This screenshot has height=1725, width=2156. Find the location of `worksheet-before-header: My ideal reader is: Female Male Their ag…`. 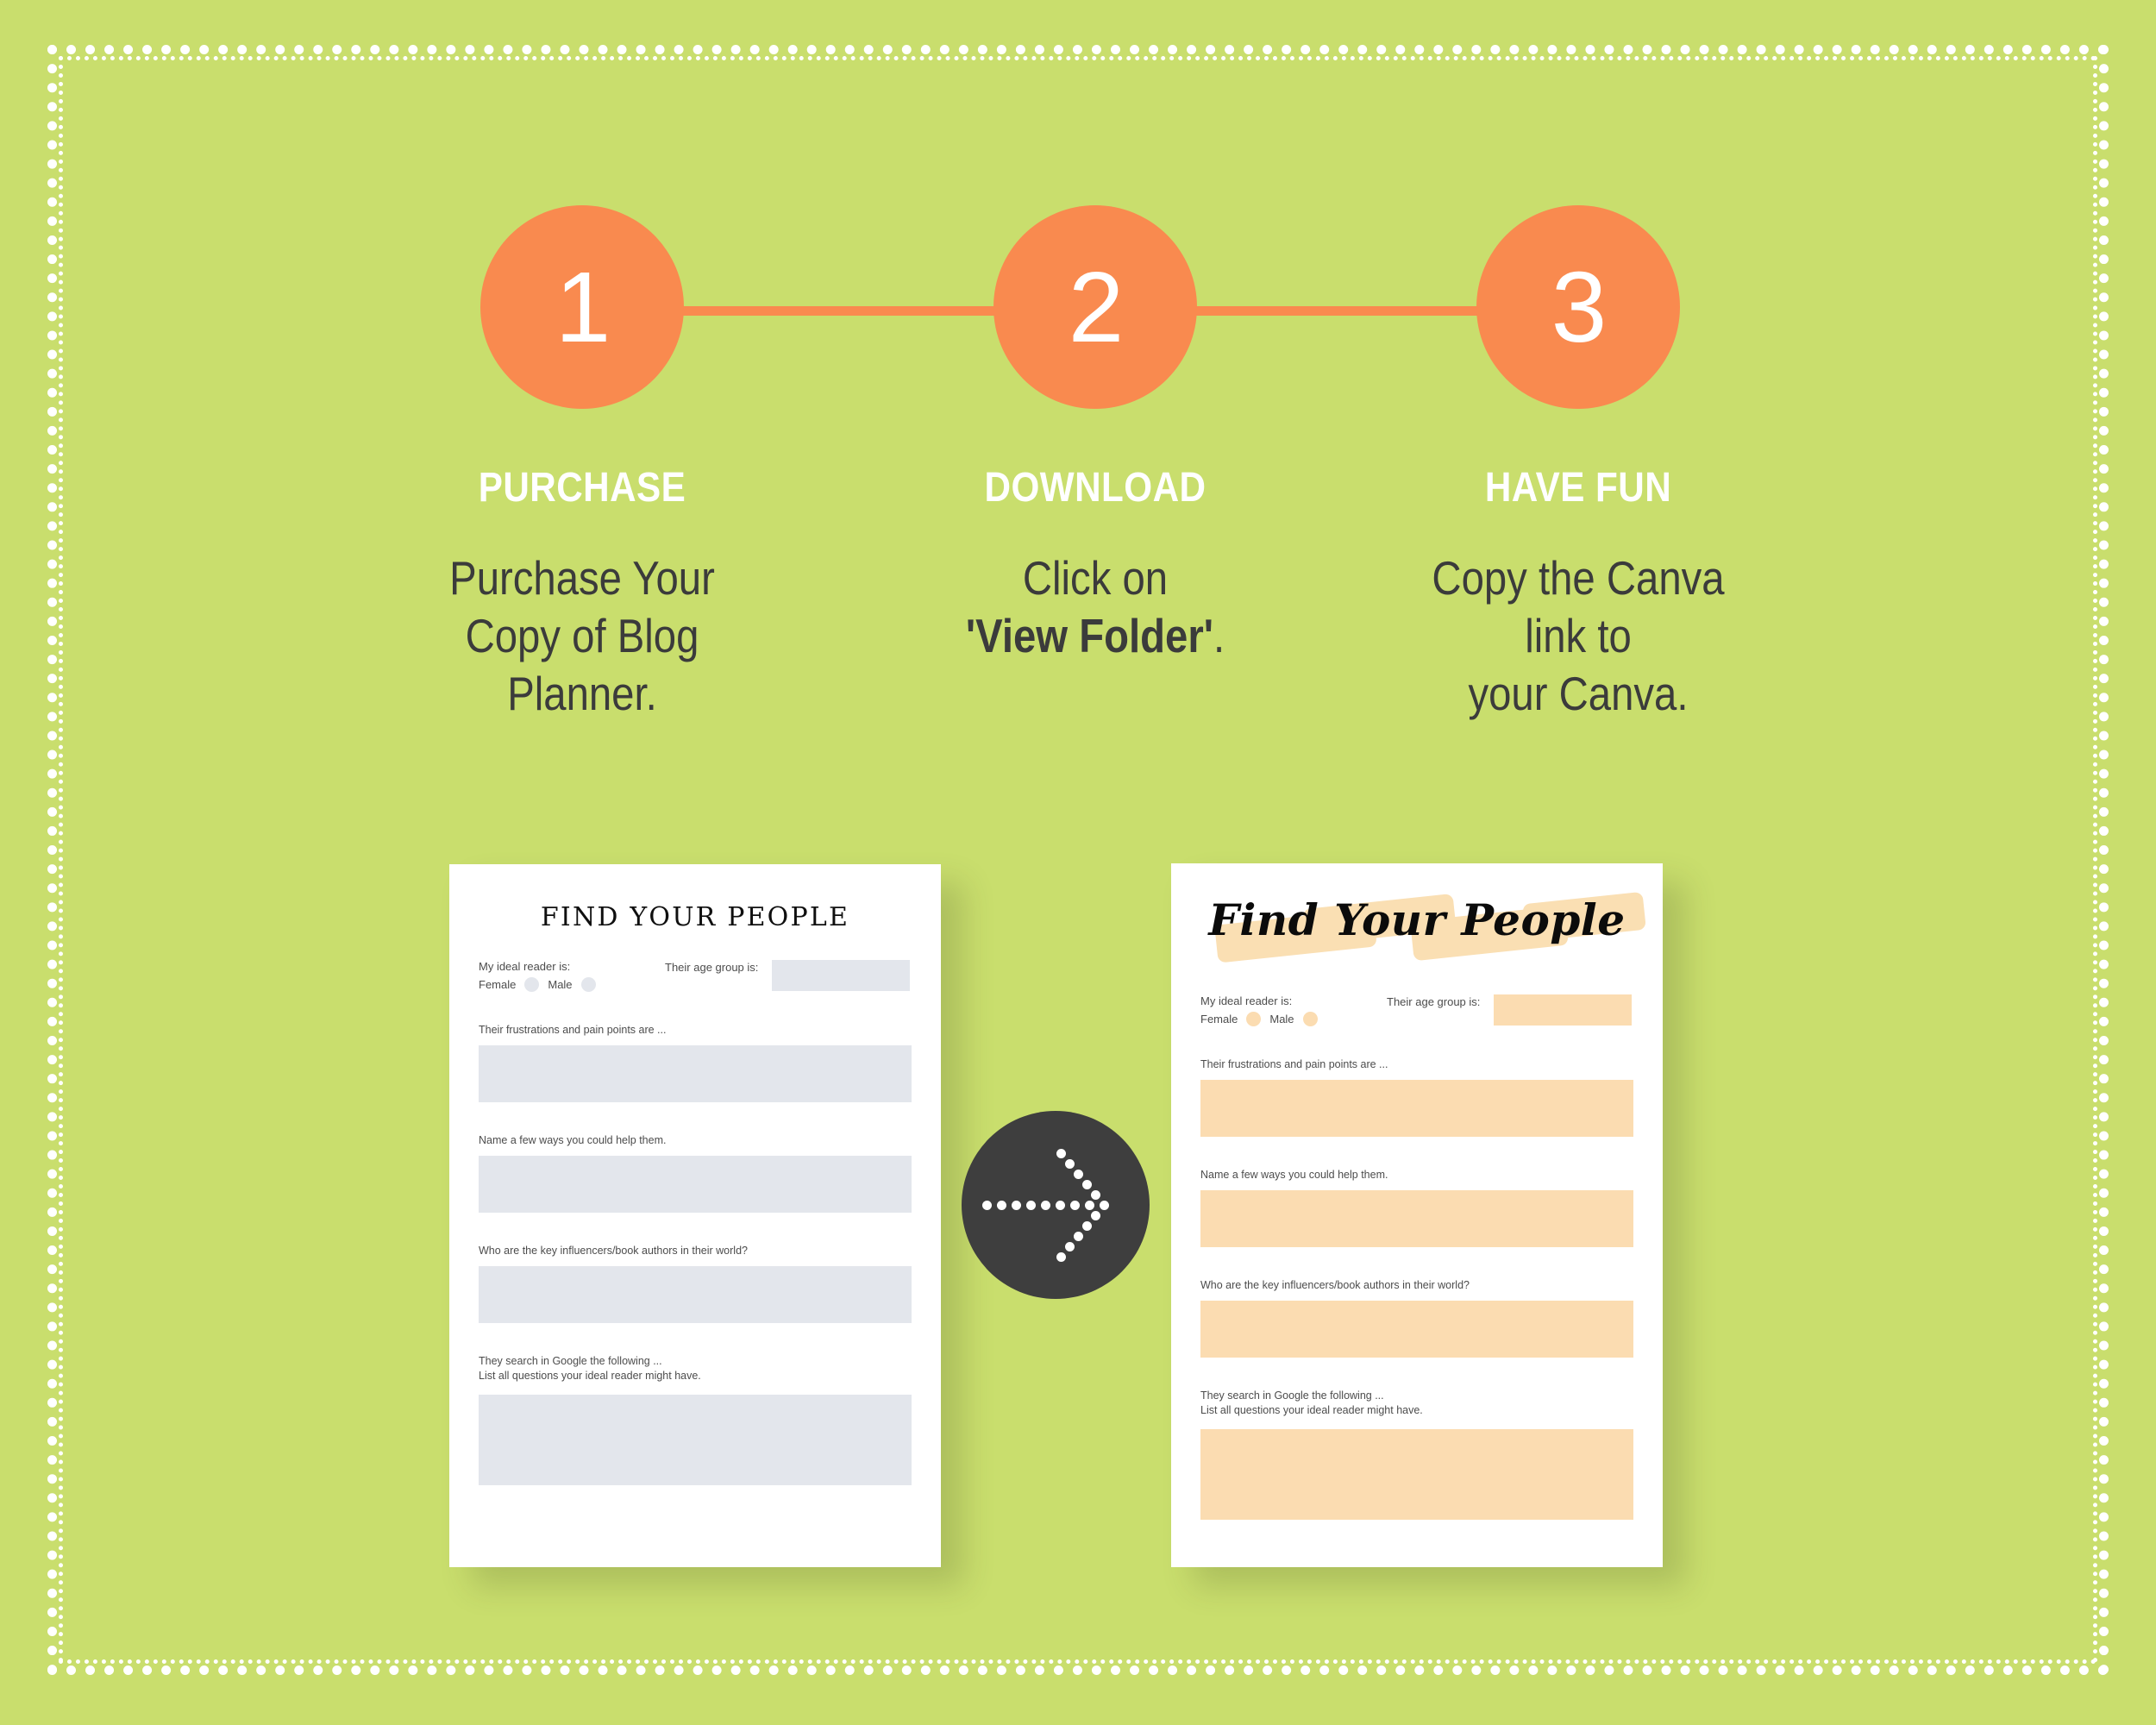

worksheet-before-header: My ideal reader is: Female Male Their ag… is located at coordinates (695, 976).